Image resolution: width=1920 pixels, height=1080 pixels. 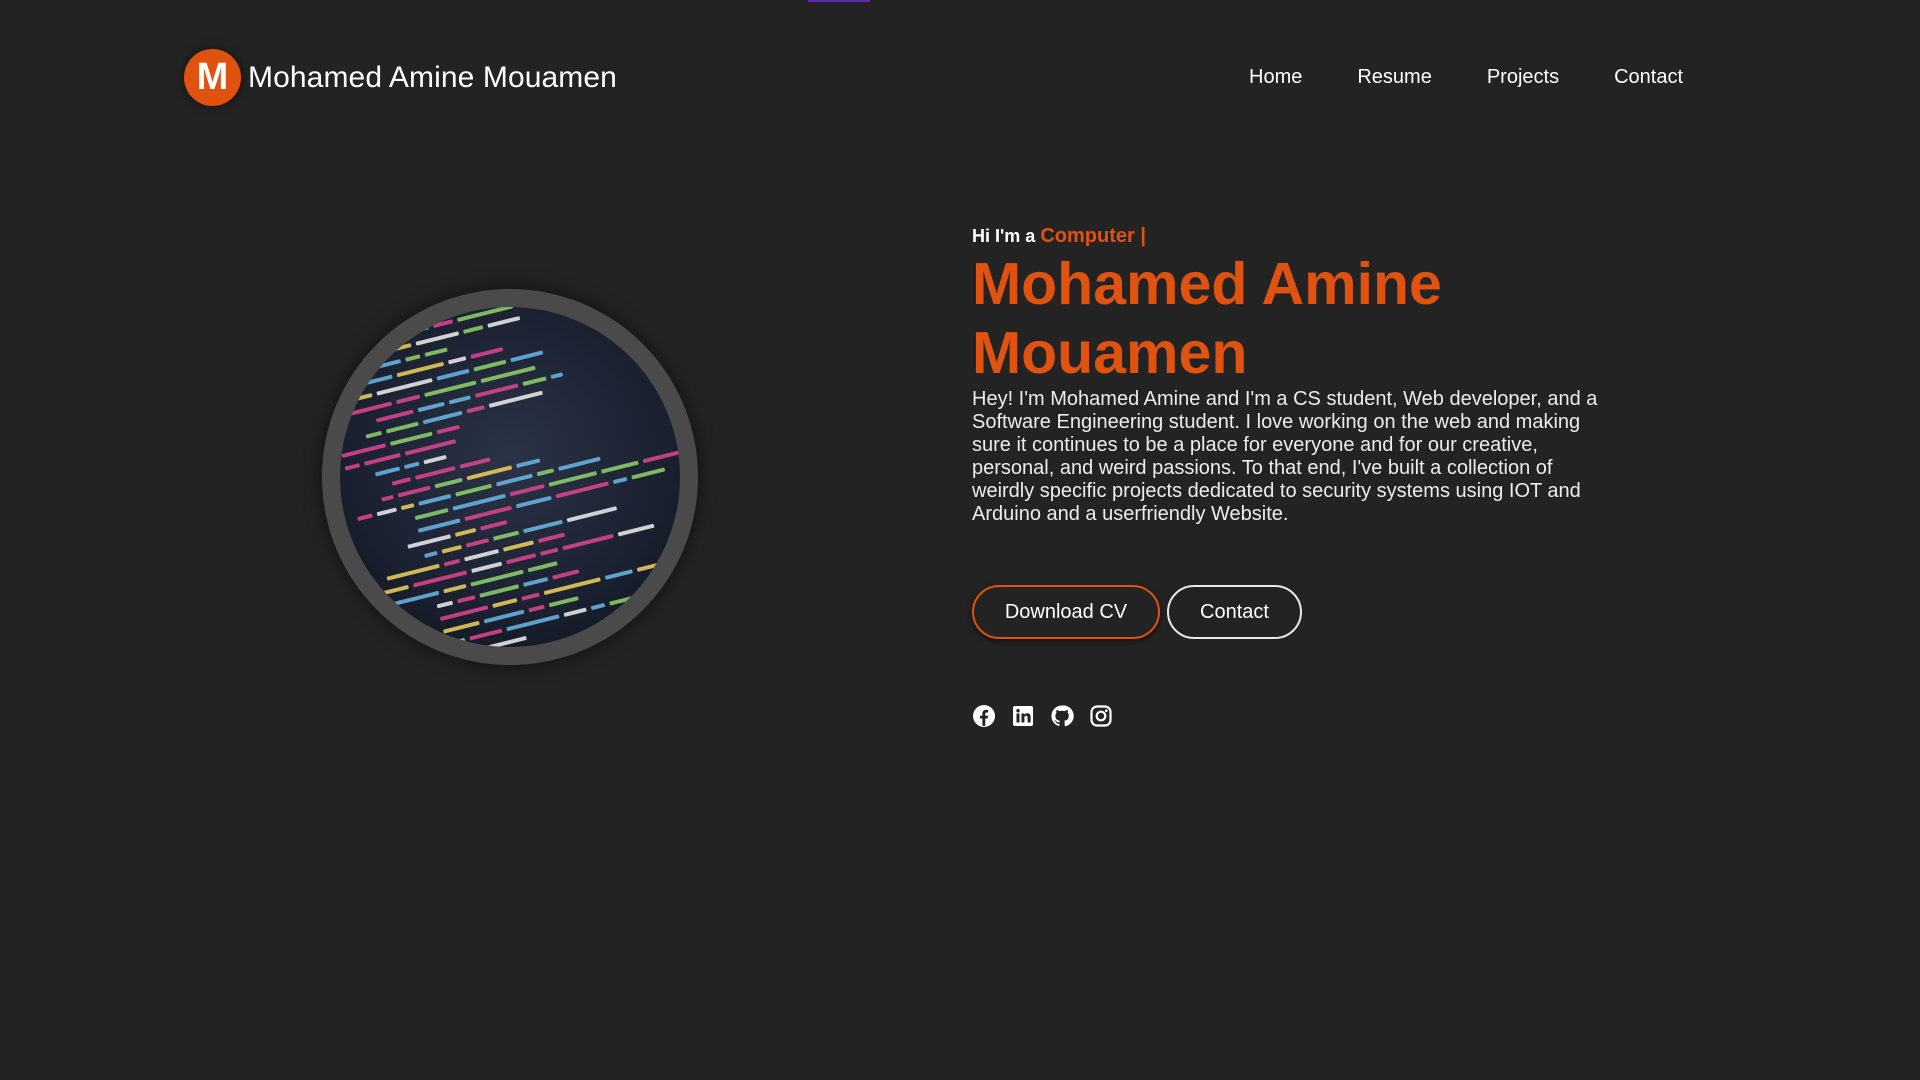 I want to click on hero-code-image, so click(x=510, y=477).